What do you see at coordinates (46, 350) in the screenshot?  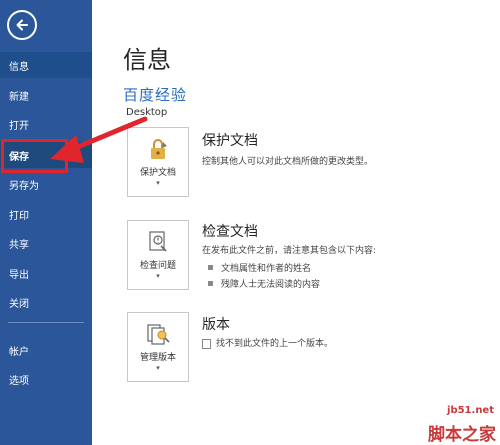 I see `nav-item-account: 帐户` at bounding box center [46, 350].